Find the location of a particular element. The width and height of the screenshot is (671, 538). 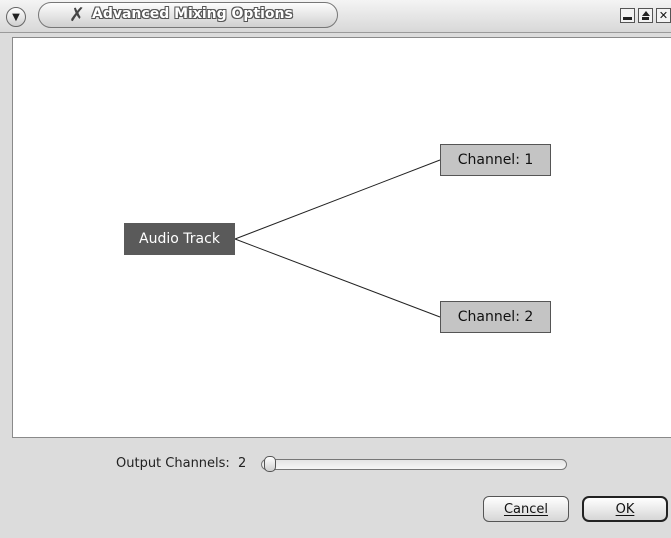

close-icon: ✕ is located at coordinates (663, 15).